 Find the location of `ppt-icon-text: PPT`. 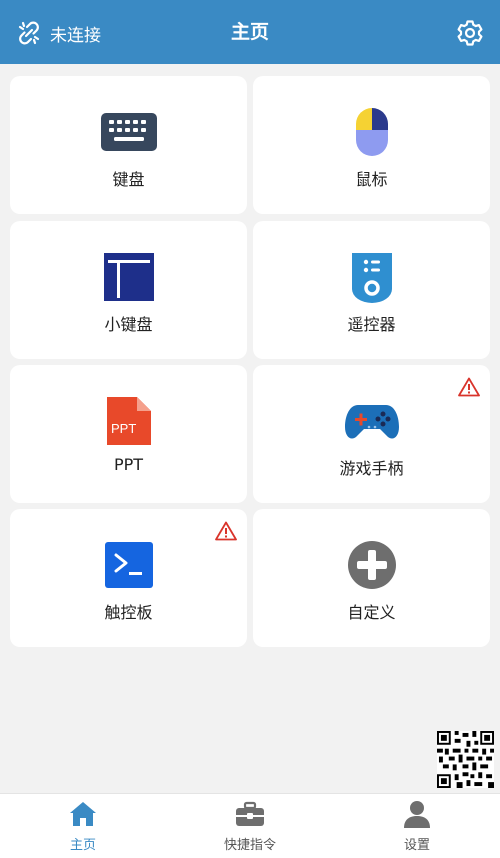

ppt-icon-text: PPT is located at coordinates (123, 428).